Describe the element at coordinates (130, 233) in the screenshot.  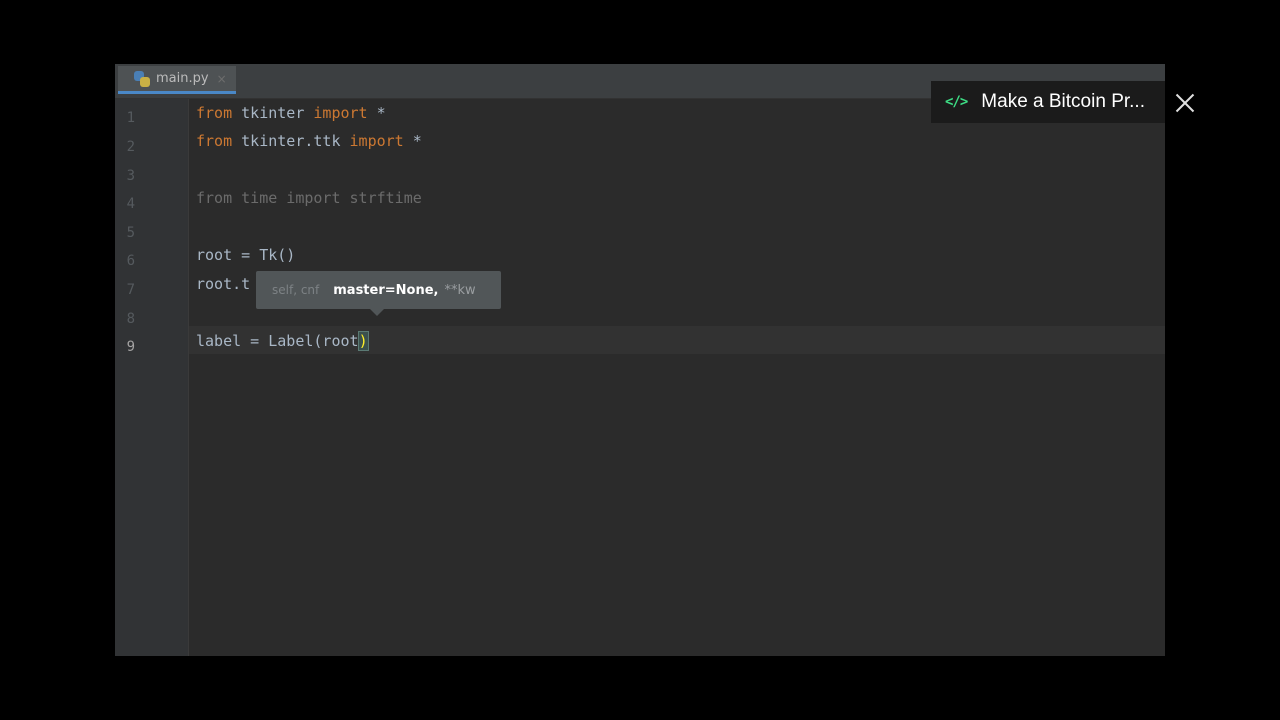
I see `line-number: 5` at that location.